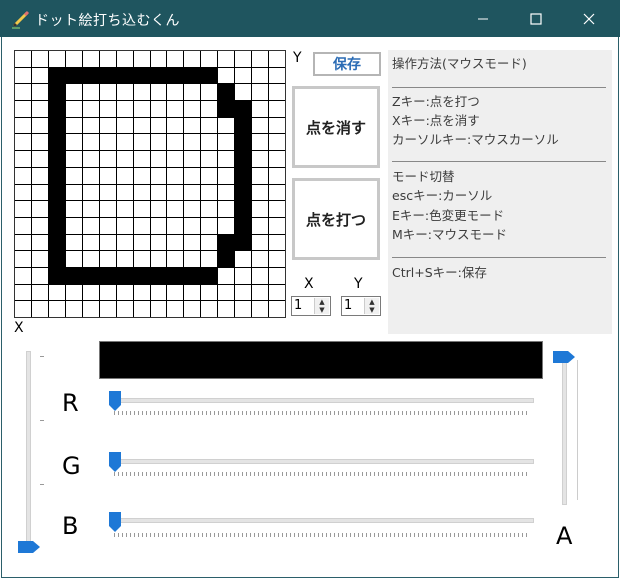 Image resolution: width=620 pixels, height=579 pixels. I want to click on b-slider-track, so click(324, 520).